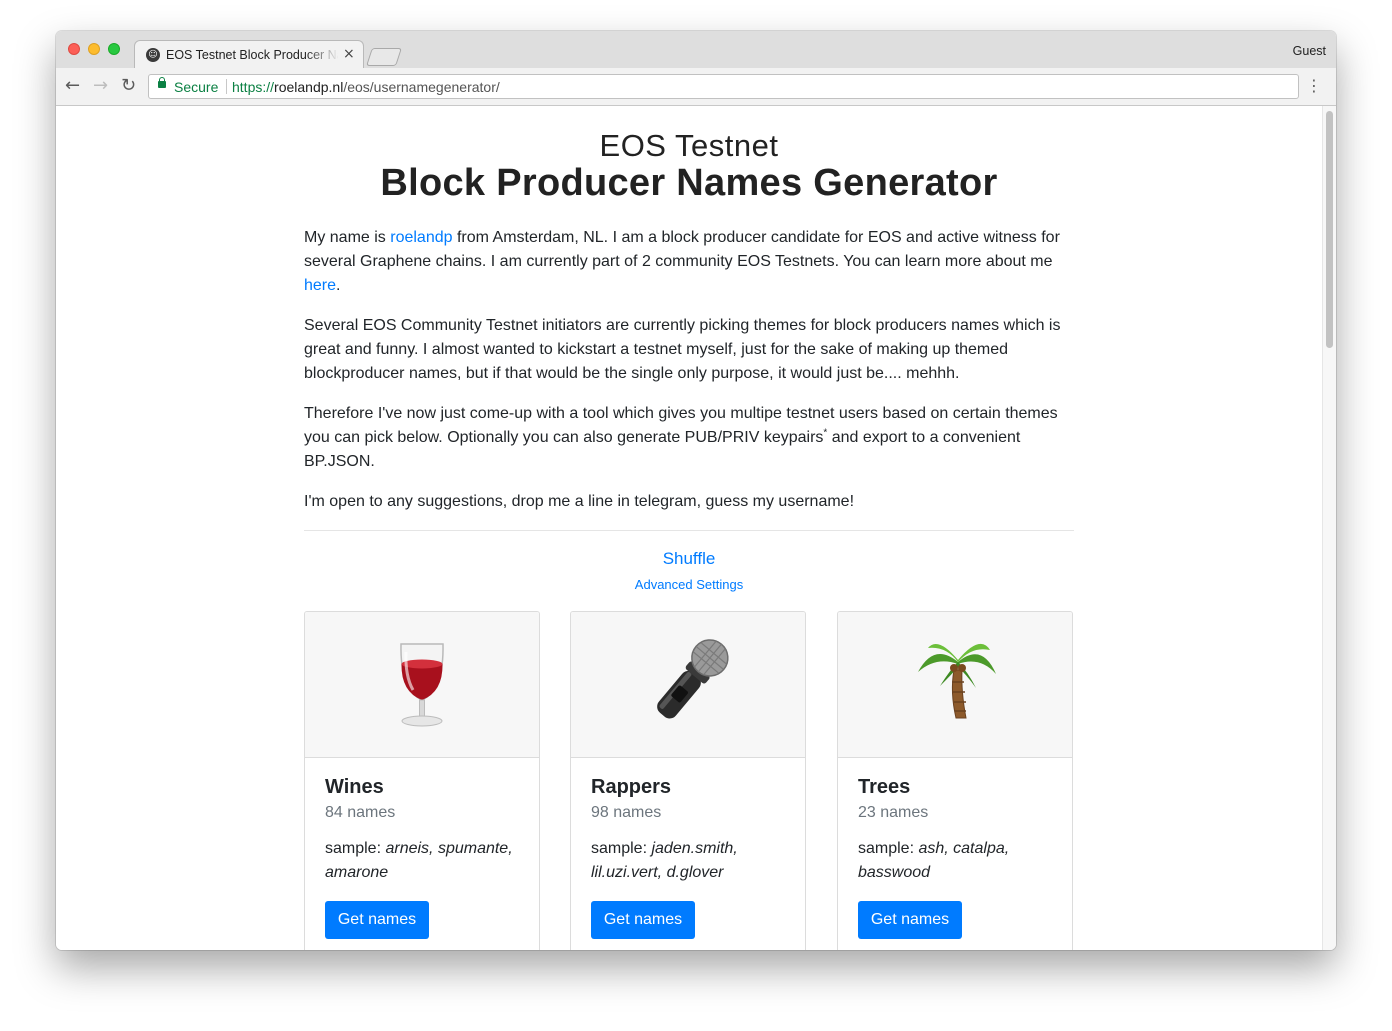 The image size is (1392, 1031). What do you see at coordinates (196, 87) in the screenshot?
I see `secure-label: Secure` at bounding box center [196, 87].